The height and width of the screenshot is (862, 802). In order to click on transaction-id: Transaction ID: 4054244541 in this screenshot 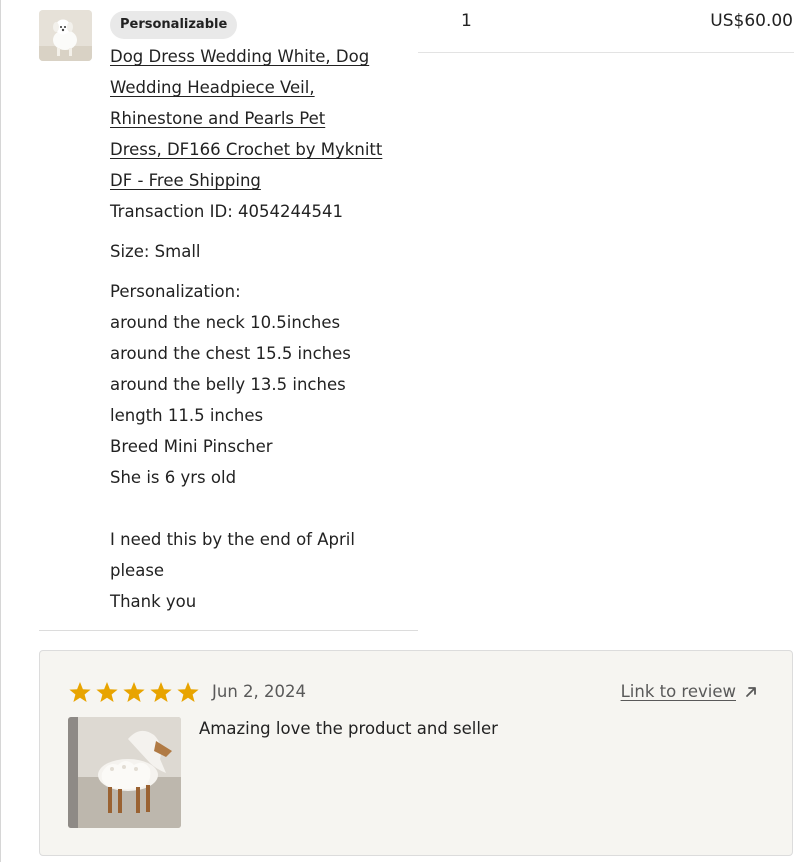, I will do `click(226, 211)`.